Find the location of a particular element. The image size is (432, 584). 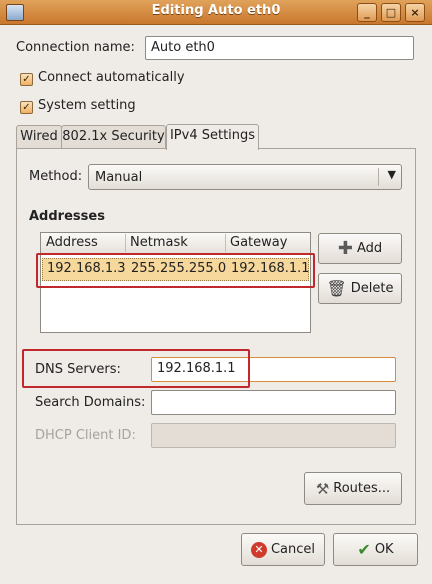

annotation-highlight-row is located at coordinates (175, 270).